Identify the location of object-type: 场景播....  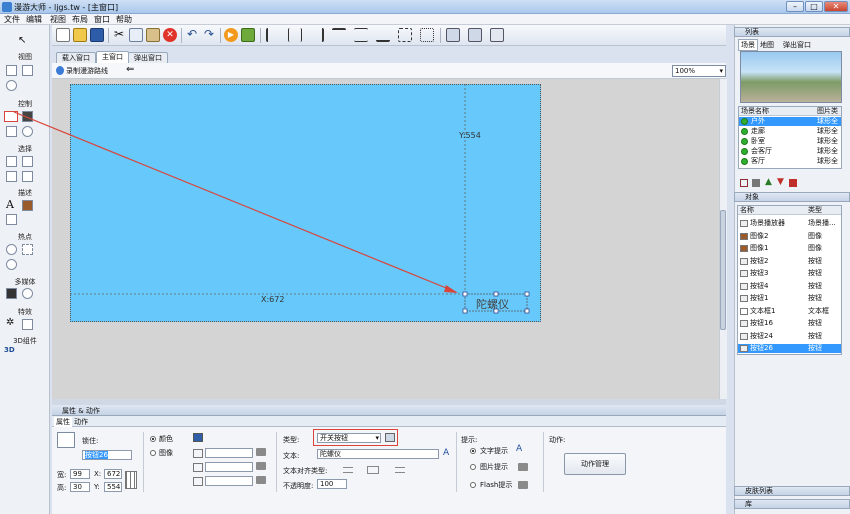
(822, 223).